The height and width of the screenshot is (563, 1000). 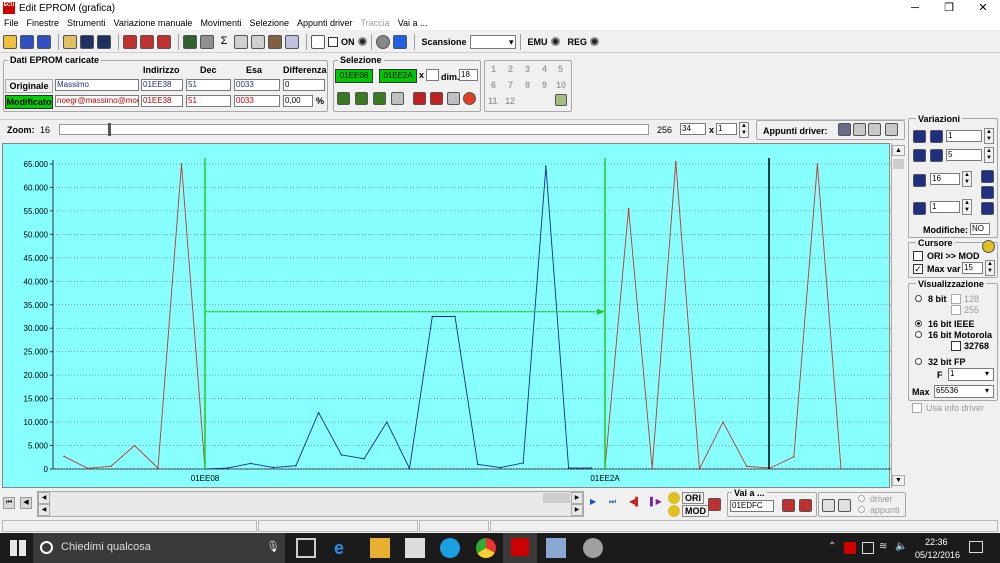 I want to click on m-icon, so click(x=987, y=176).